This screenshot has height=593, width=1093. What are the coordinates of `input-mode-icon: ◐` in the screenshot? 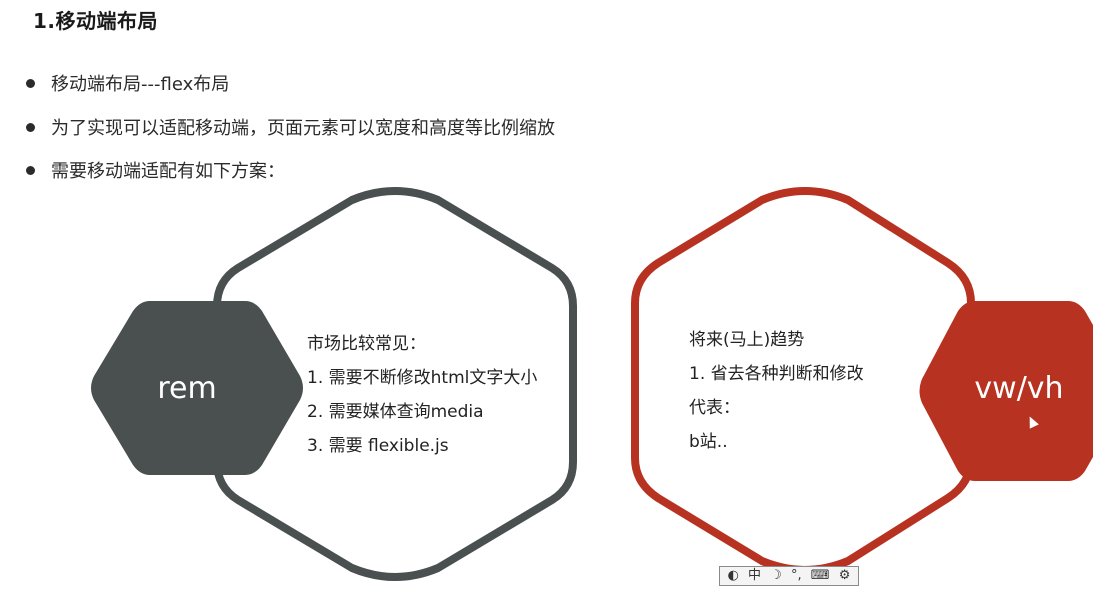 It's located at (733, 576).